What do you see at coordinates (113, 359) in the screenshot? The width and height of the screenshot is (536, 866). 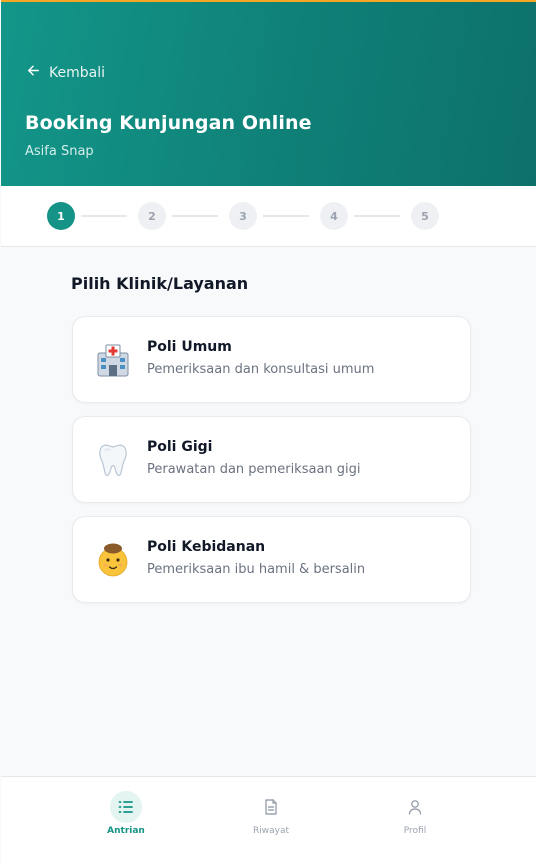 I see `hospital-icon` at bounding box center [113, 359].